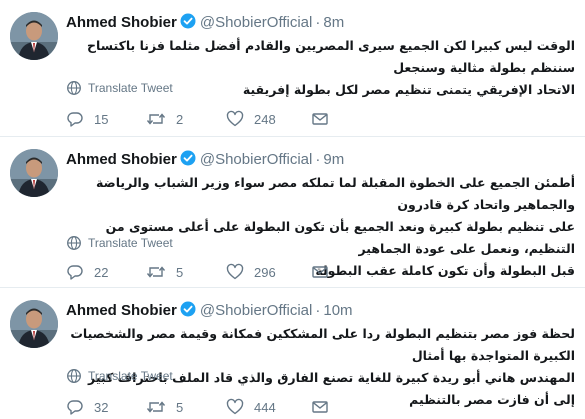 The image size is (585, 419). I want to click on tweet-header: Ahmed Shobier @ShobierOfficial · 9m, so click(320, 160).